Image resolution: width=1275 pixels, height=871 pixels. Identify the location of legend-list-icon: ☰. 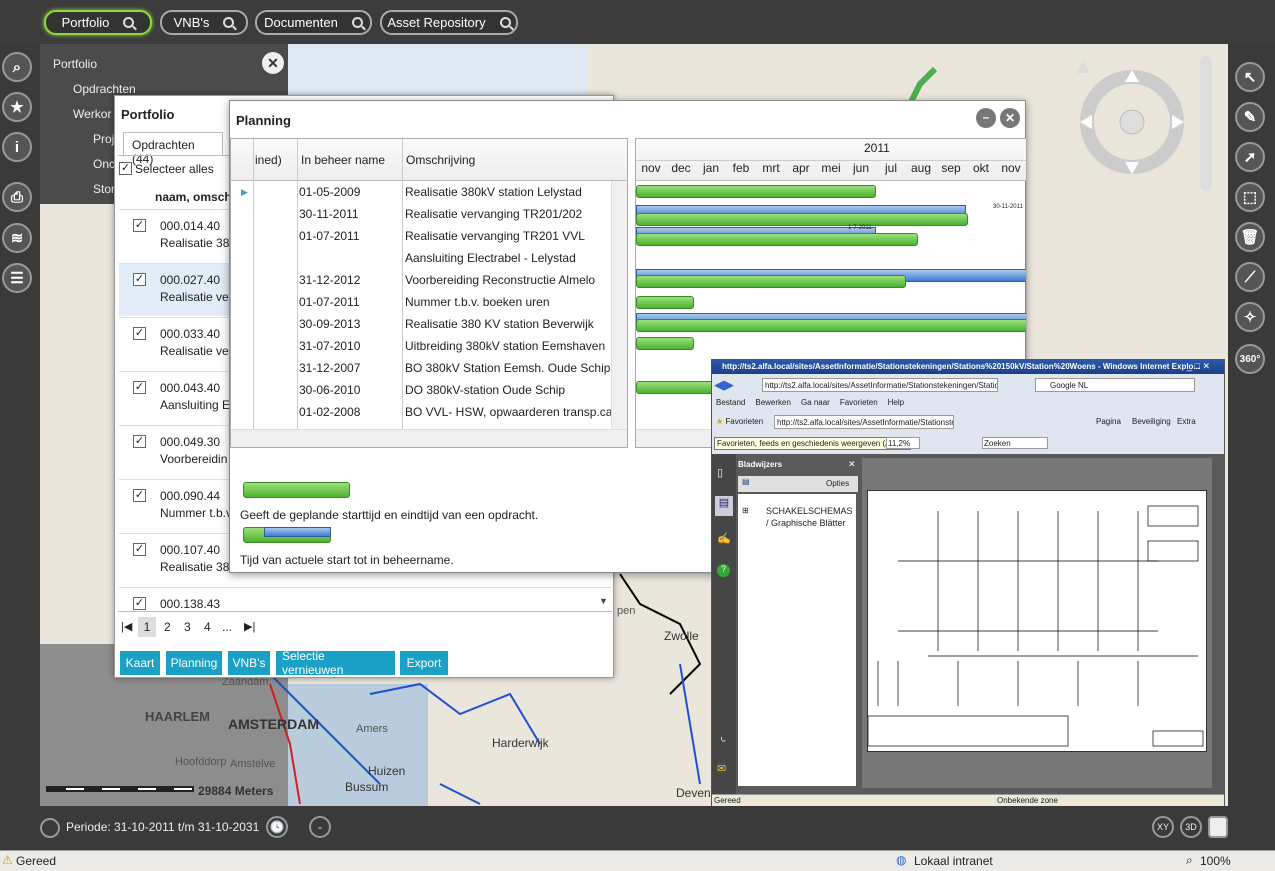
(17, 278).